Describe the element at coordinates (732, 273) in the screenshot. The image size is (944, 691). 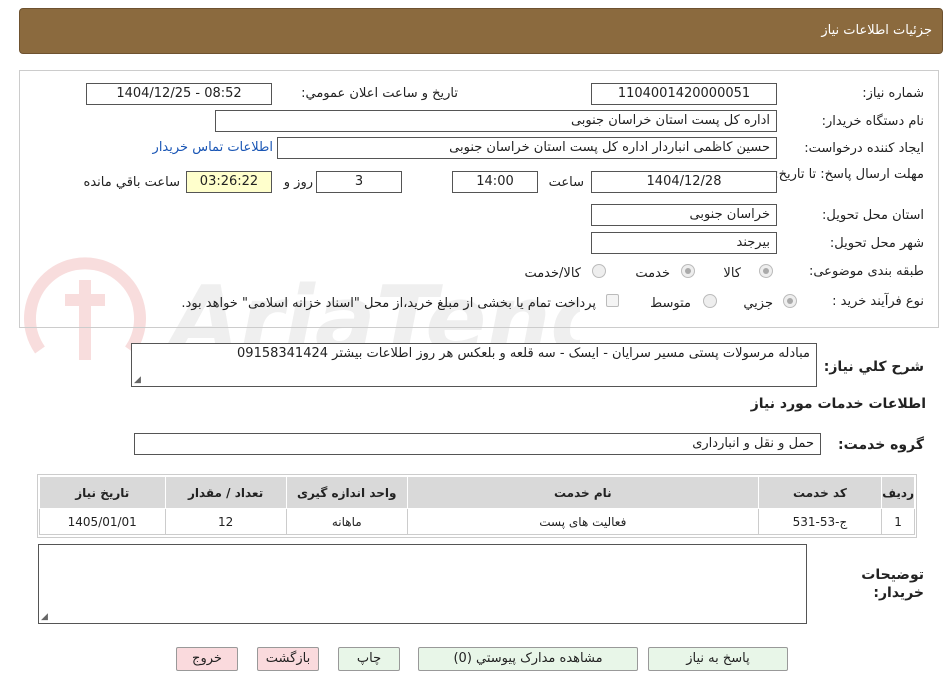
I see `category-goods-label: کالا` at that location.